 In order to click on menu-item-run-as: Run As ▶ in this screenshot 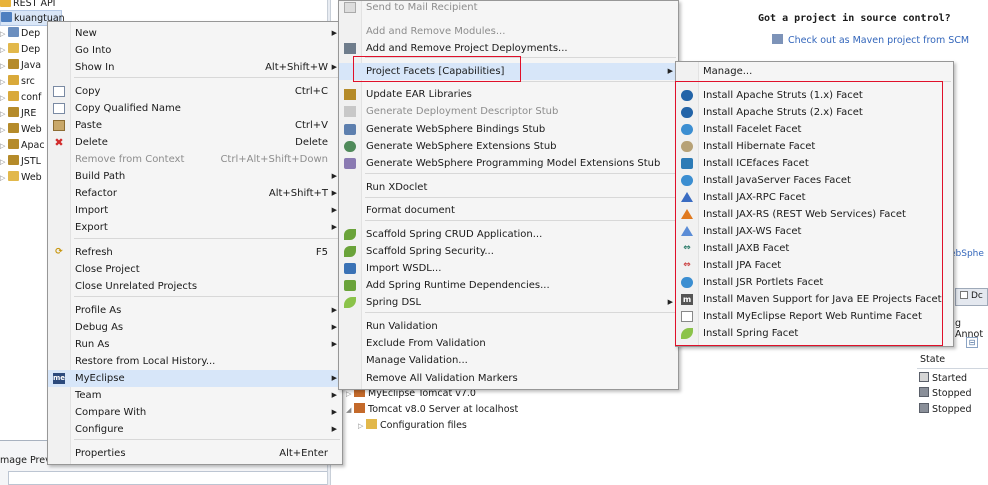, I will do `click(195, 344)`.